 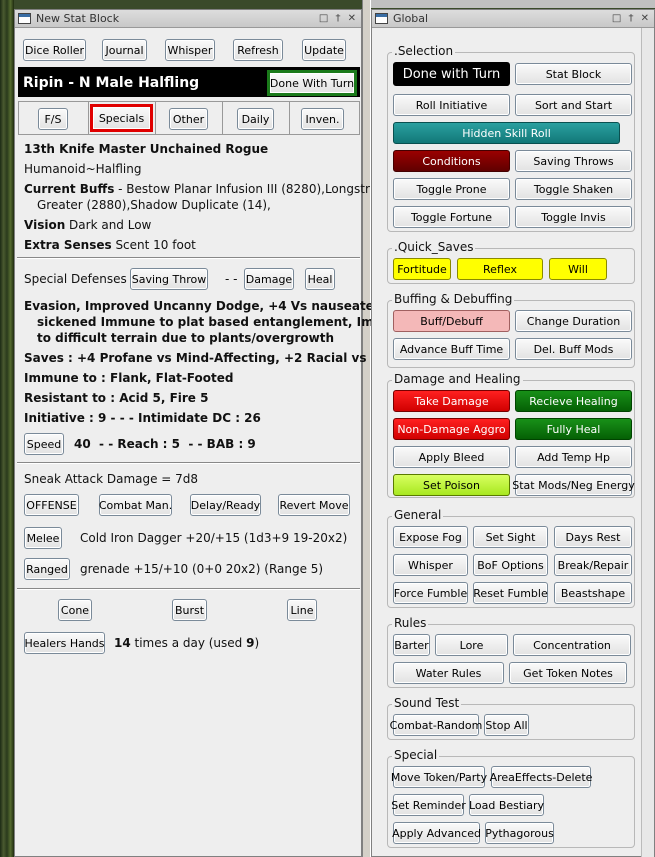 What do you see at coordinates (51, 505) in the screenshot?
I see `offense-button: OFFENSE` at bounding box center [51, 505].